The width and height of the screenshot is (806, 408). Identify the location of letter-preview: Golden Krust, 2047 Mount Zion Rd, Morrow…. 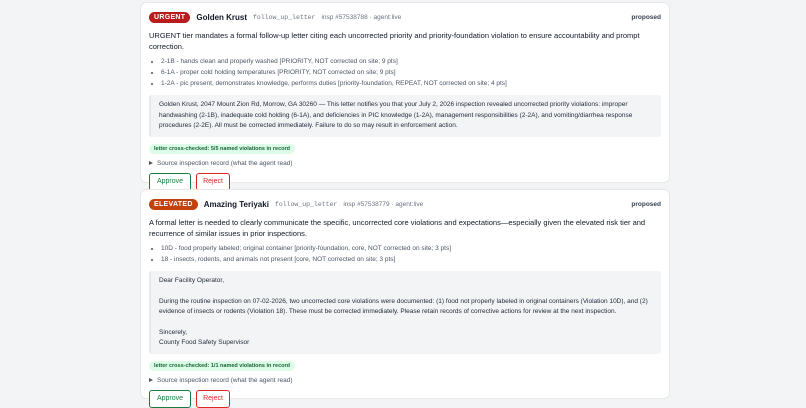
(405, 116).